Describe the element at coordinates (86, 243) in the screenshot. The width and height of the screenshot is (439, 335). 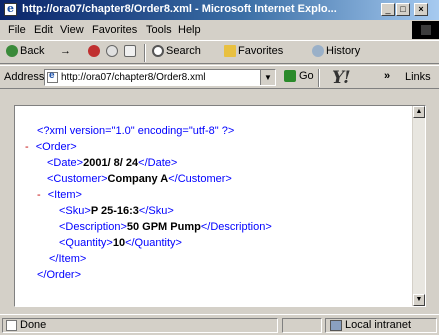
I see `xml-open-tag: <Quantity>` at that location.